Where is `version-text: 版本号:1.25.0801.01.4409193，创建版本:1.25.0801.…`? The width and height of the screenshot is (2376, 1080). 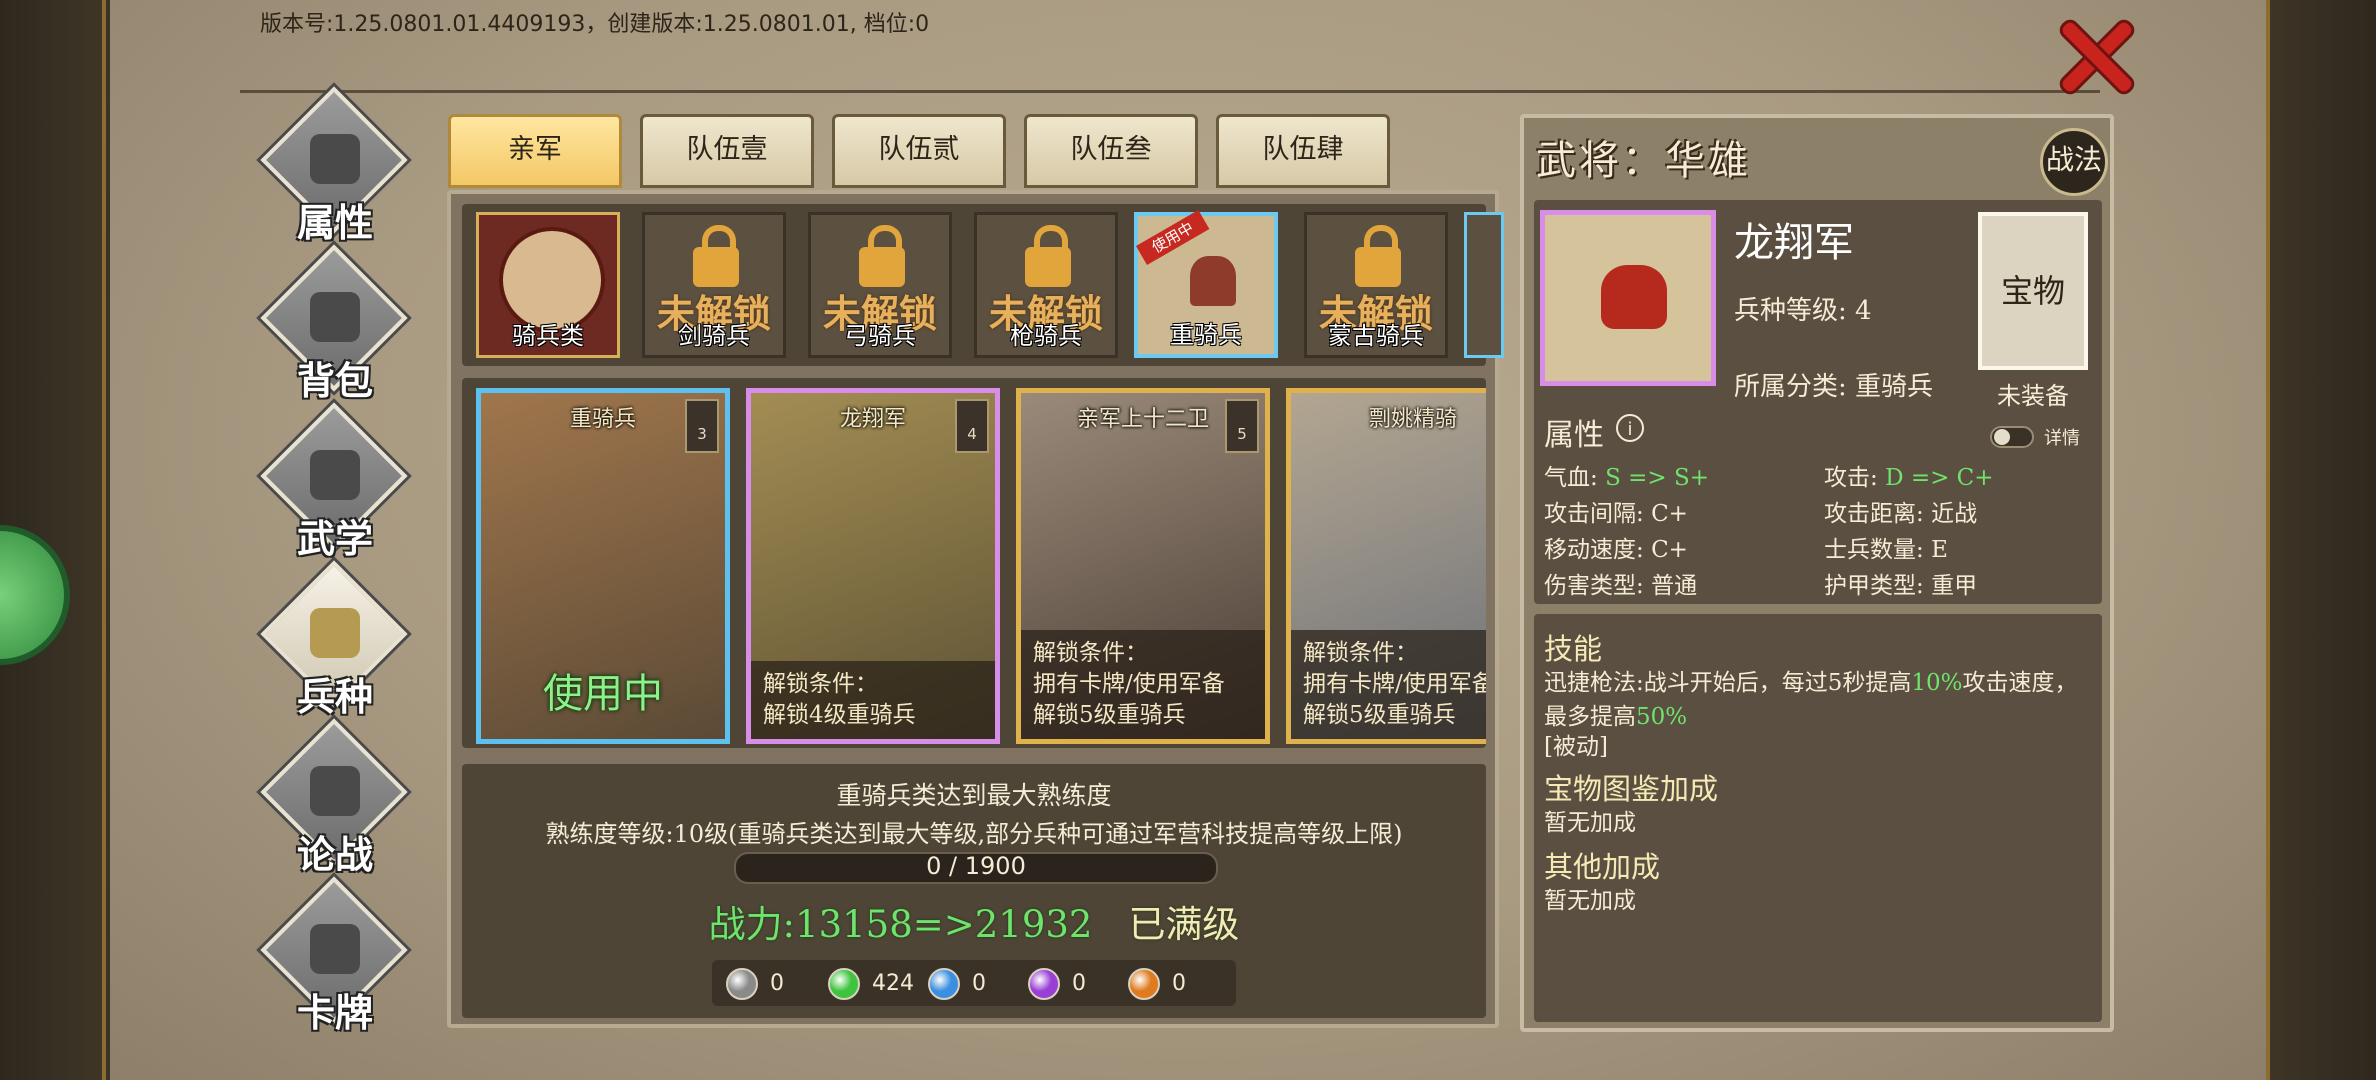 version-text: 版本号:1.25.0801.01.4409193，创建版本:1.25.0801.… is located at coordinates (595, 24).